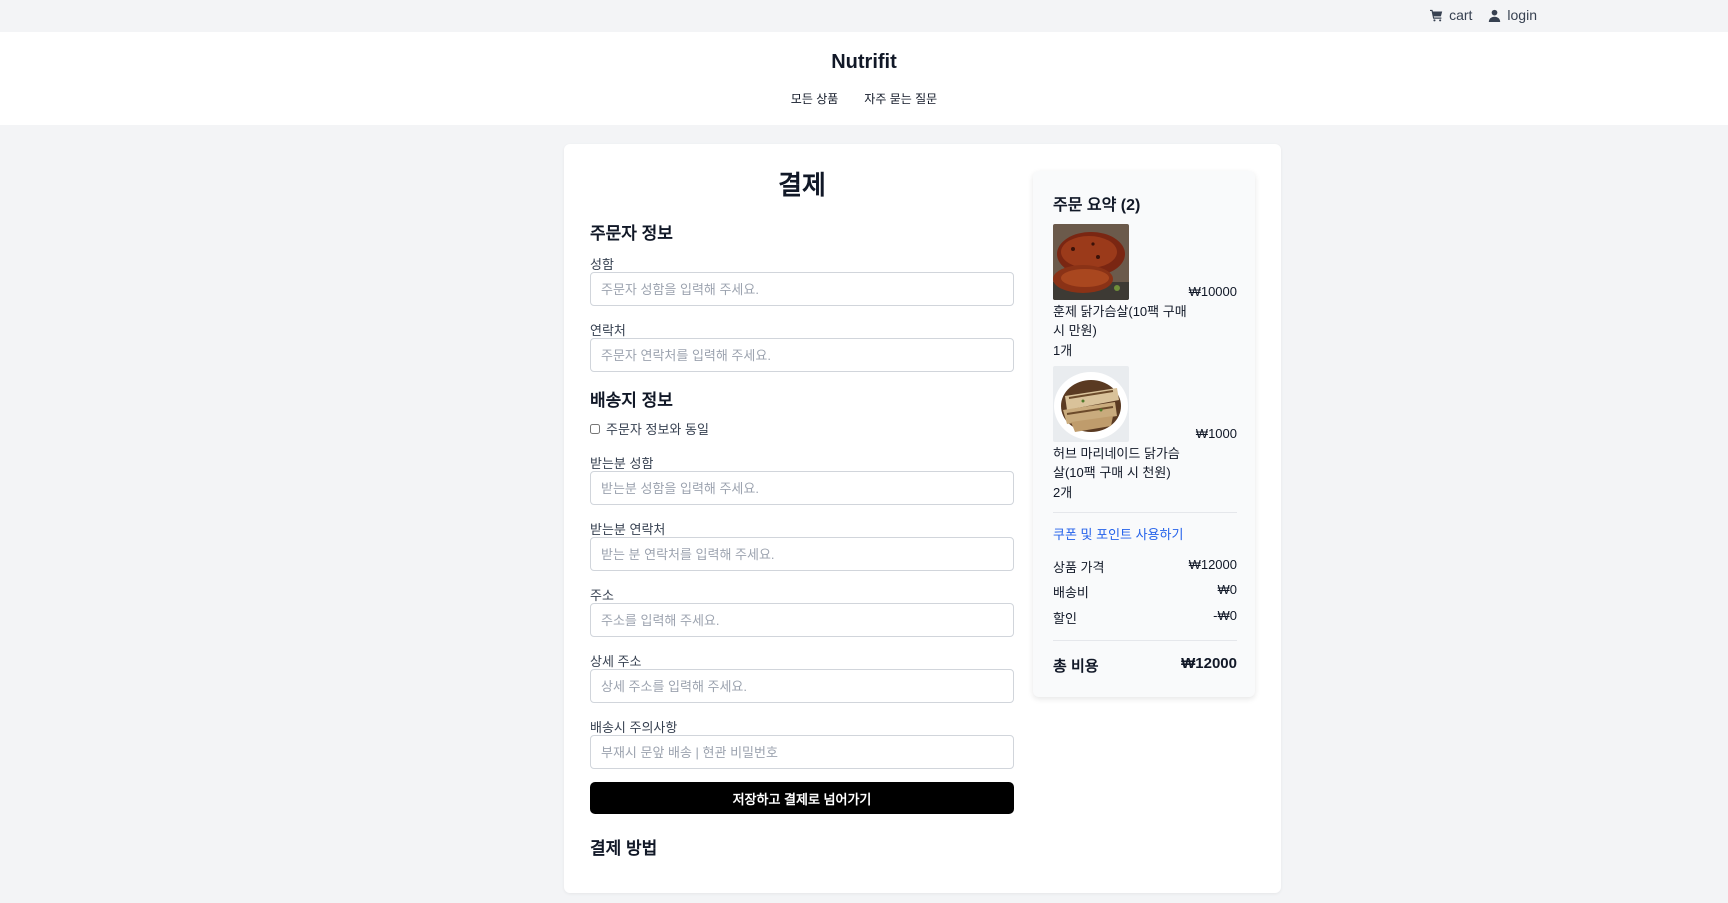  I want to click on recipient-phone-input, so click(802, 554).